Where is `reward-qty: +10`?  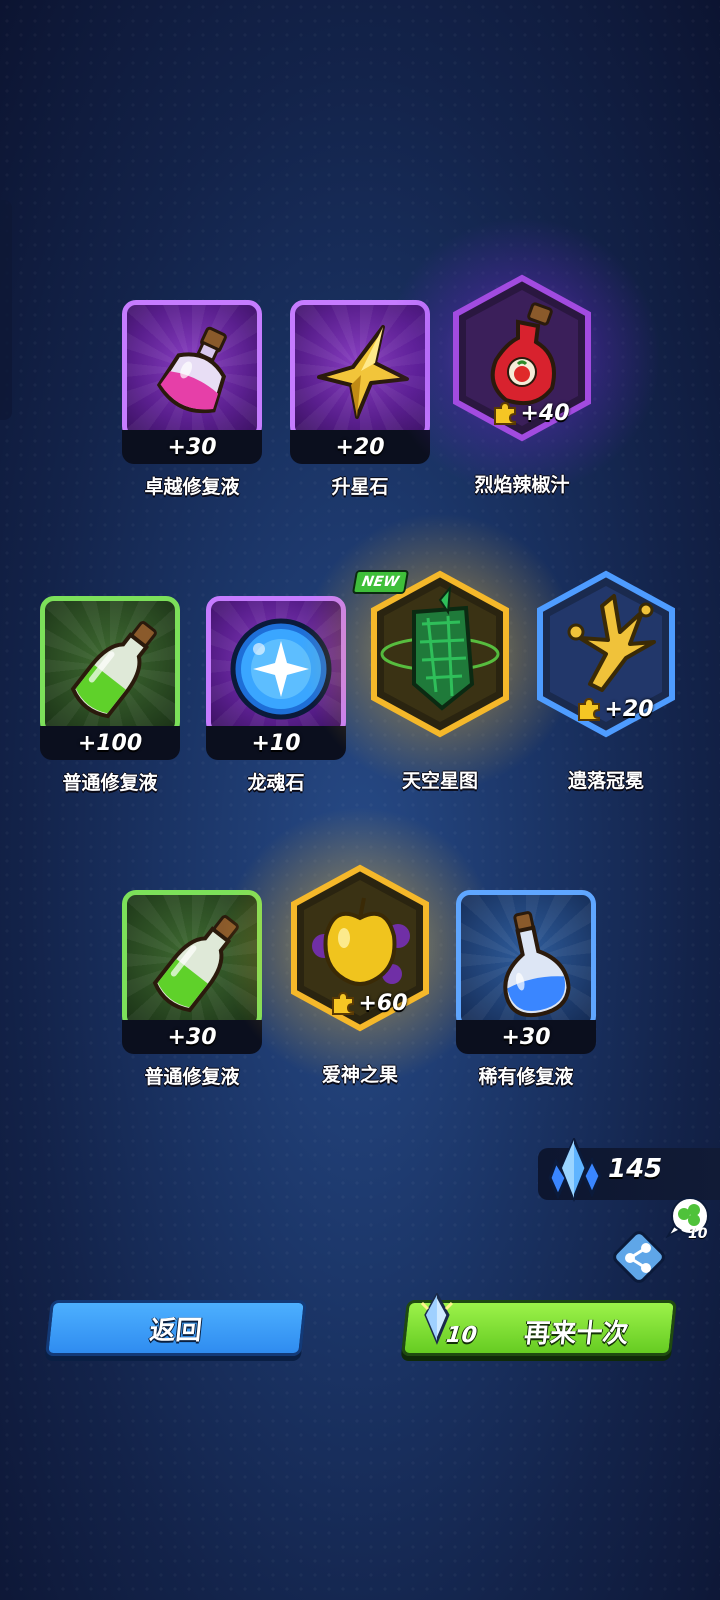 reward-qty: +10 is located at coordinates (276, 743).